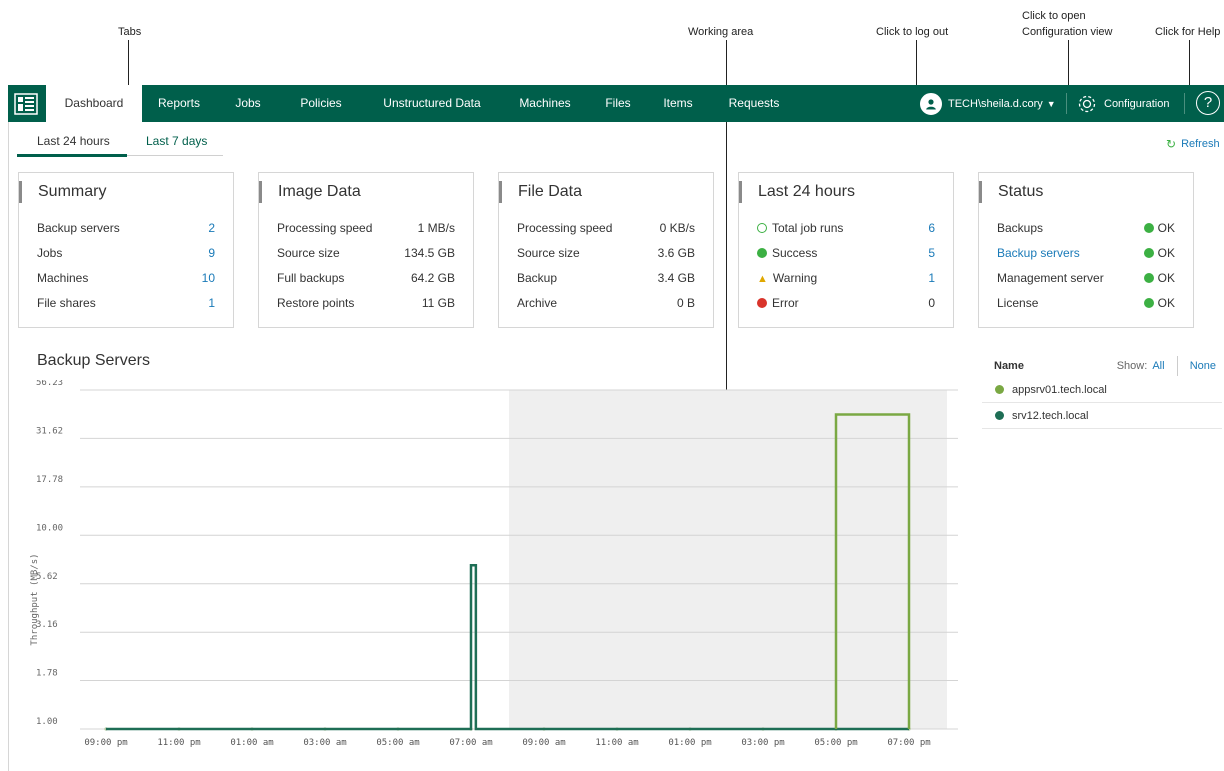 The image size is (1224, 771). What do you see at coordinates (1132, 365) in the screenshot?
I see `legend-show-label: Show:` at bounding box center [1132, 365].